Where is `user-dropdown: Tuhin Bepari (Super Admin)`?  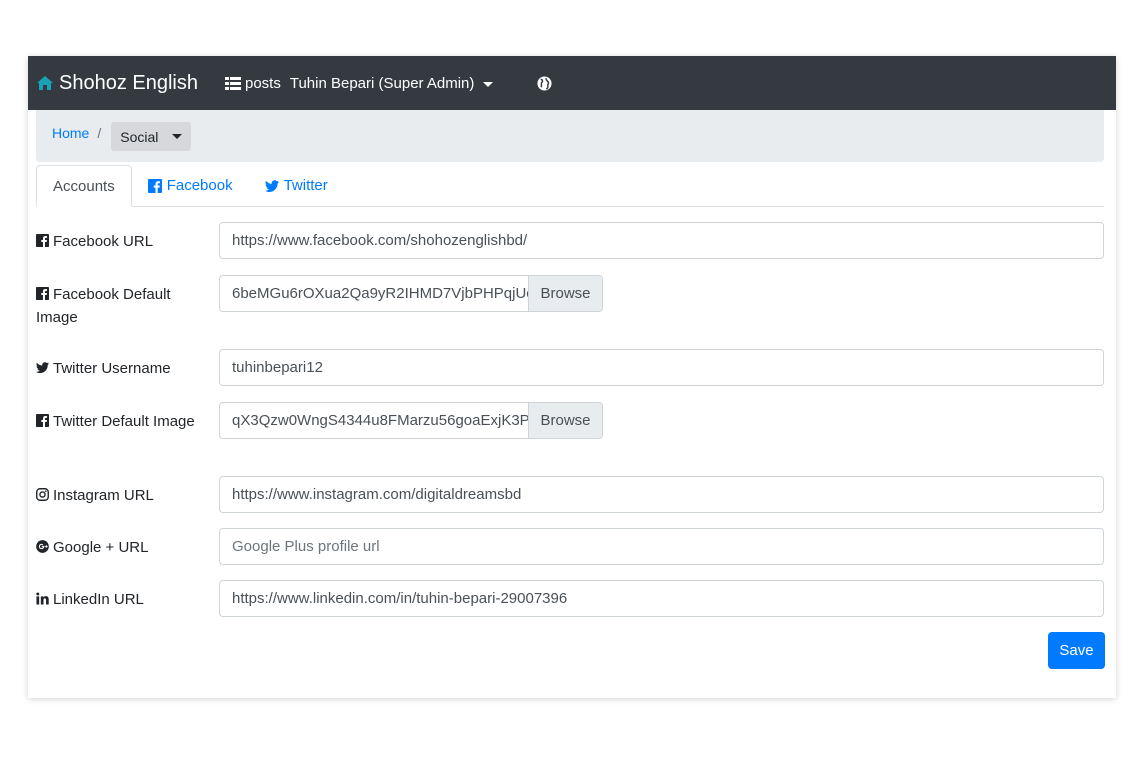 user-dropdown: Tuhin Bepari (Super Admin) is located at coordinates (392, 83).